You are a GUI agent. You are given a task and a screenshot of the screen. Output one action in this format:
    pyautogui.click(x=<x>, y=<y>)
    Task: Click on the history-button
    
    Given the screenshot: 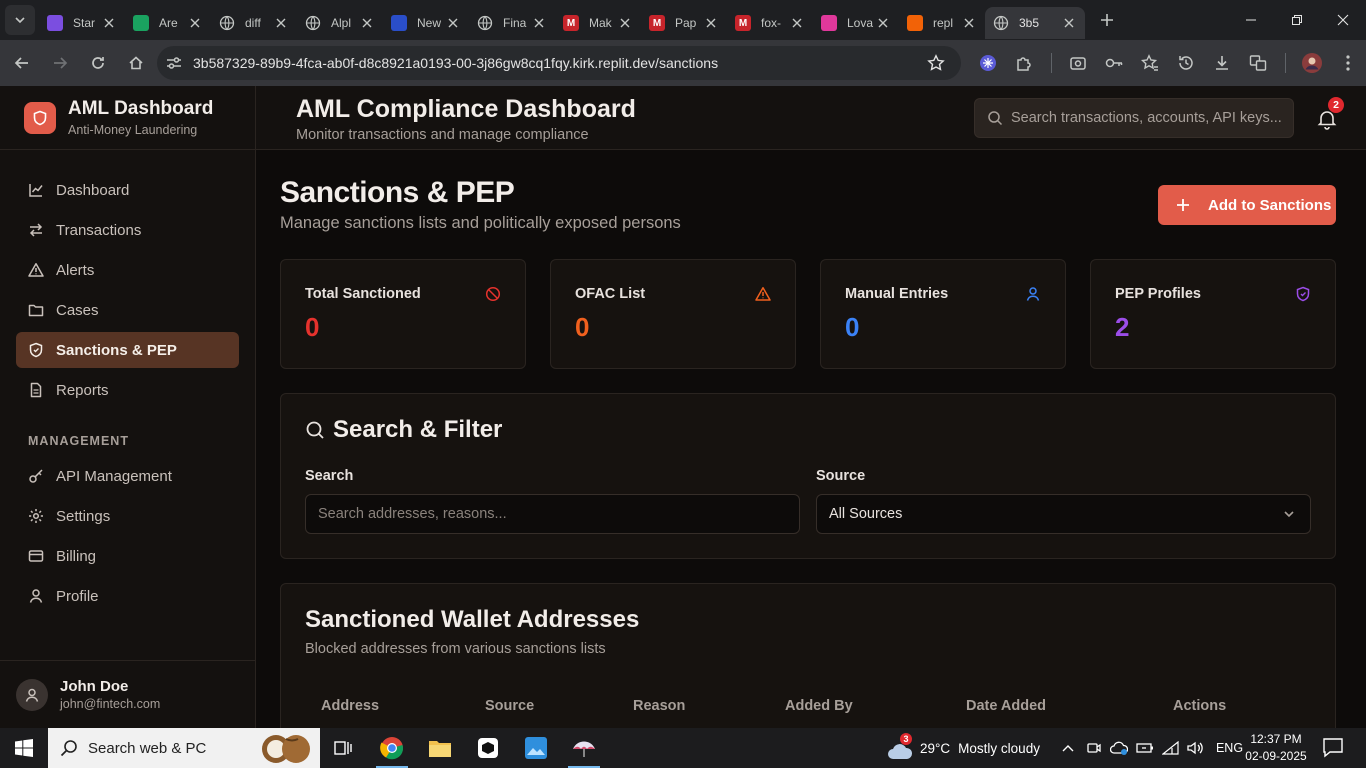 What is the action you would take?
    pyautogui.click(x=1186, y=63)
    